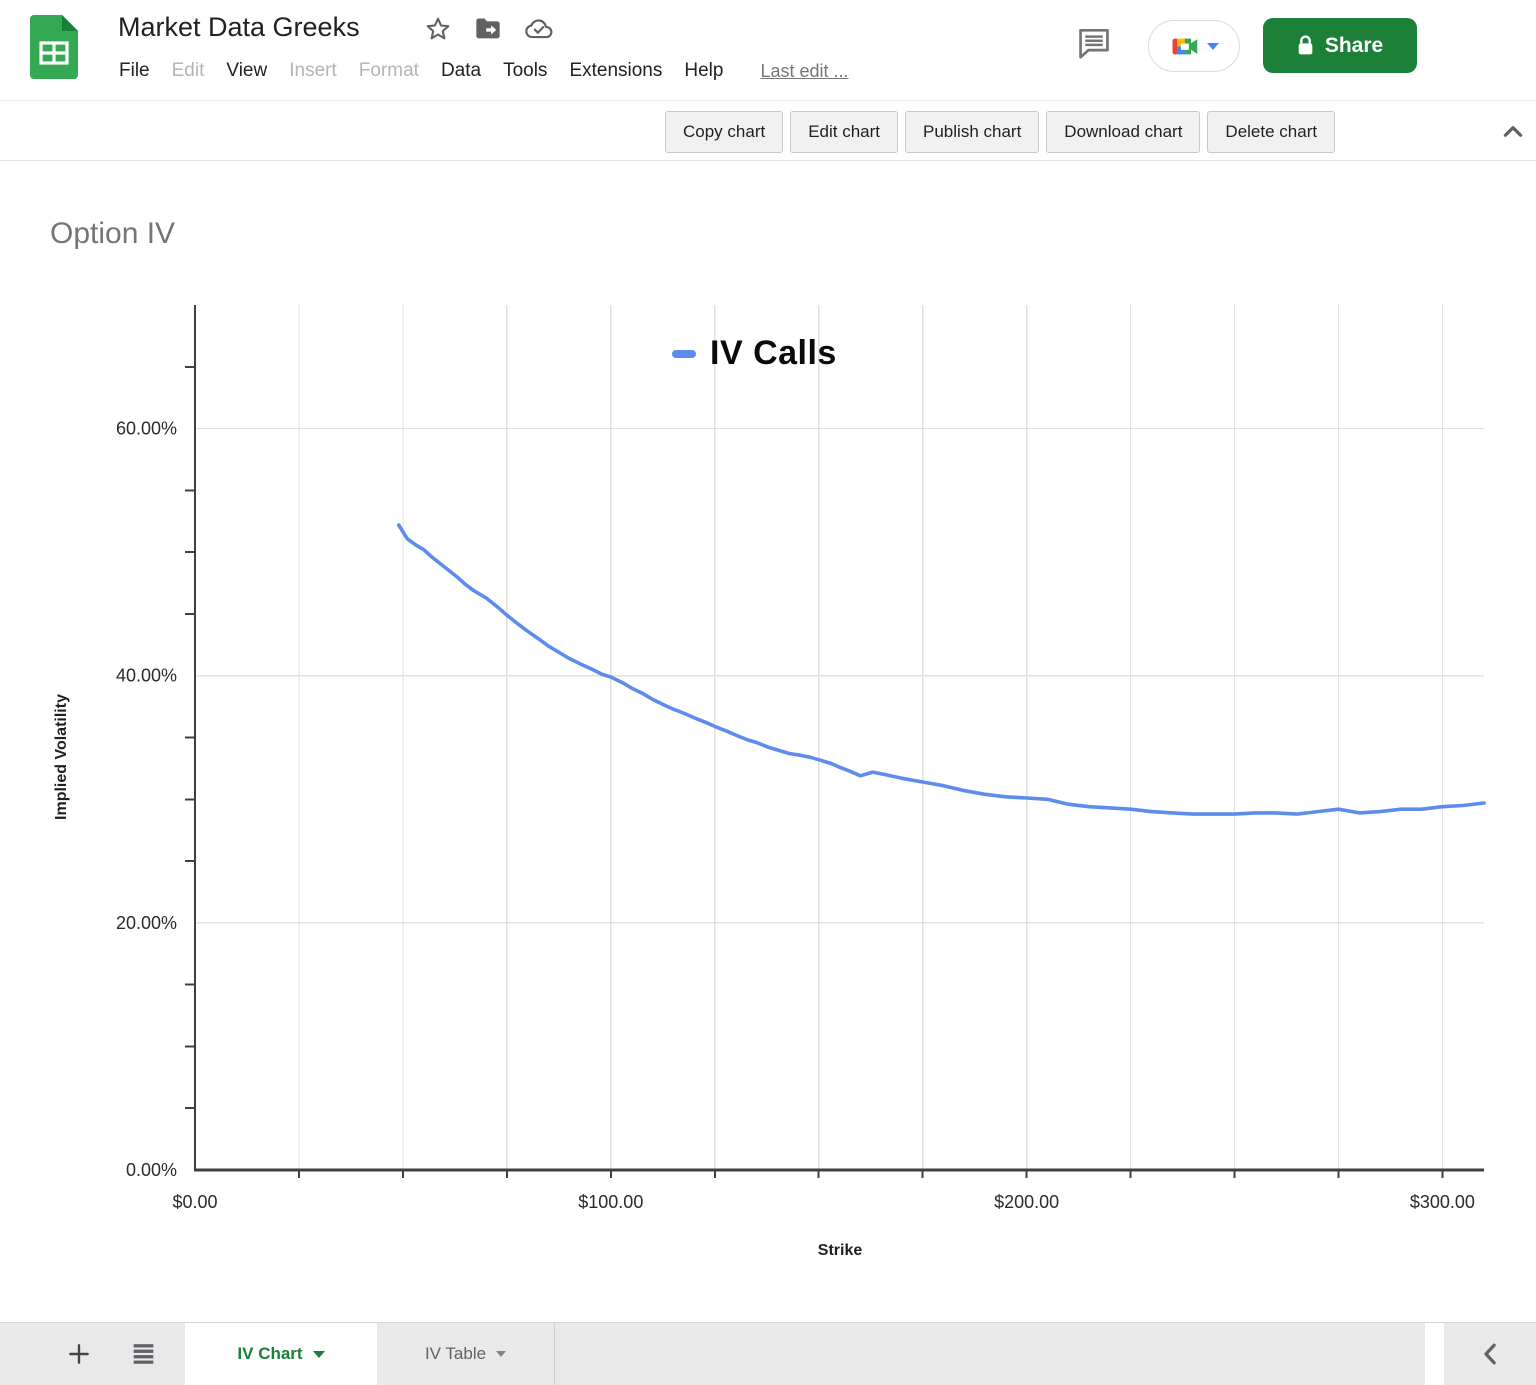 Image resolution: width=1536 pixels, height=1385 pixels. Describe the element at coordinates (1026, 1202) in the screenshot. I see `x-tick-label: $200.00` at that location.